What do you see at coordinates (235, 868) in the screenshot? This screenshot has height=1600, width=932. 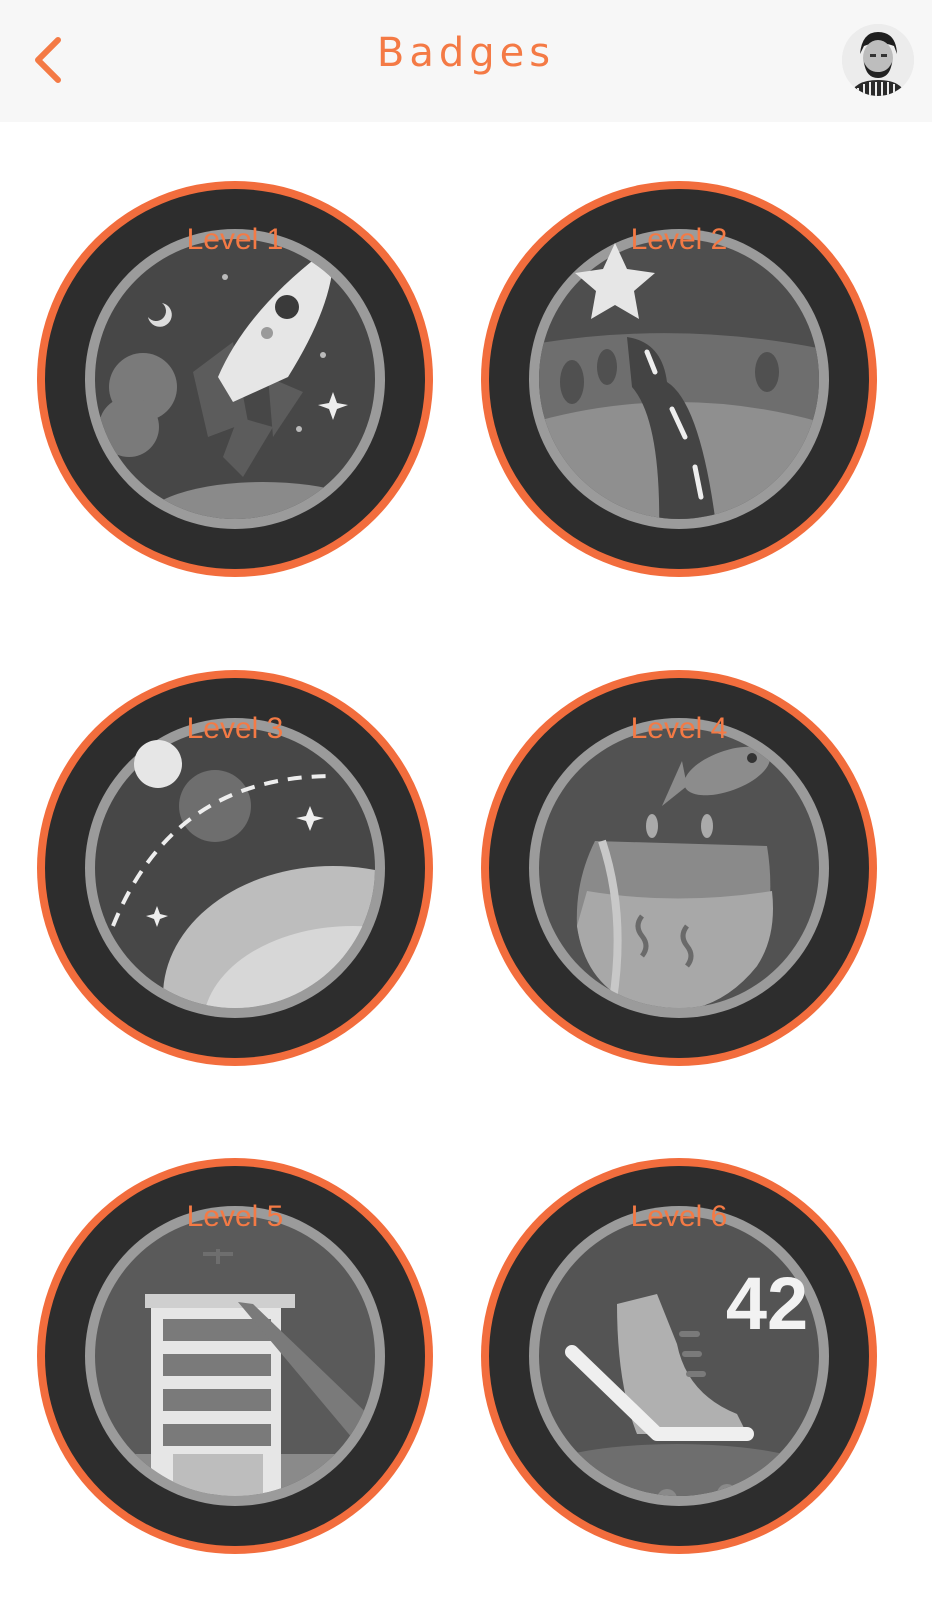 I see `badge-level-3: Level 3` at bounding box center [235, 868].